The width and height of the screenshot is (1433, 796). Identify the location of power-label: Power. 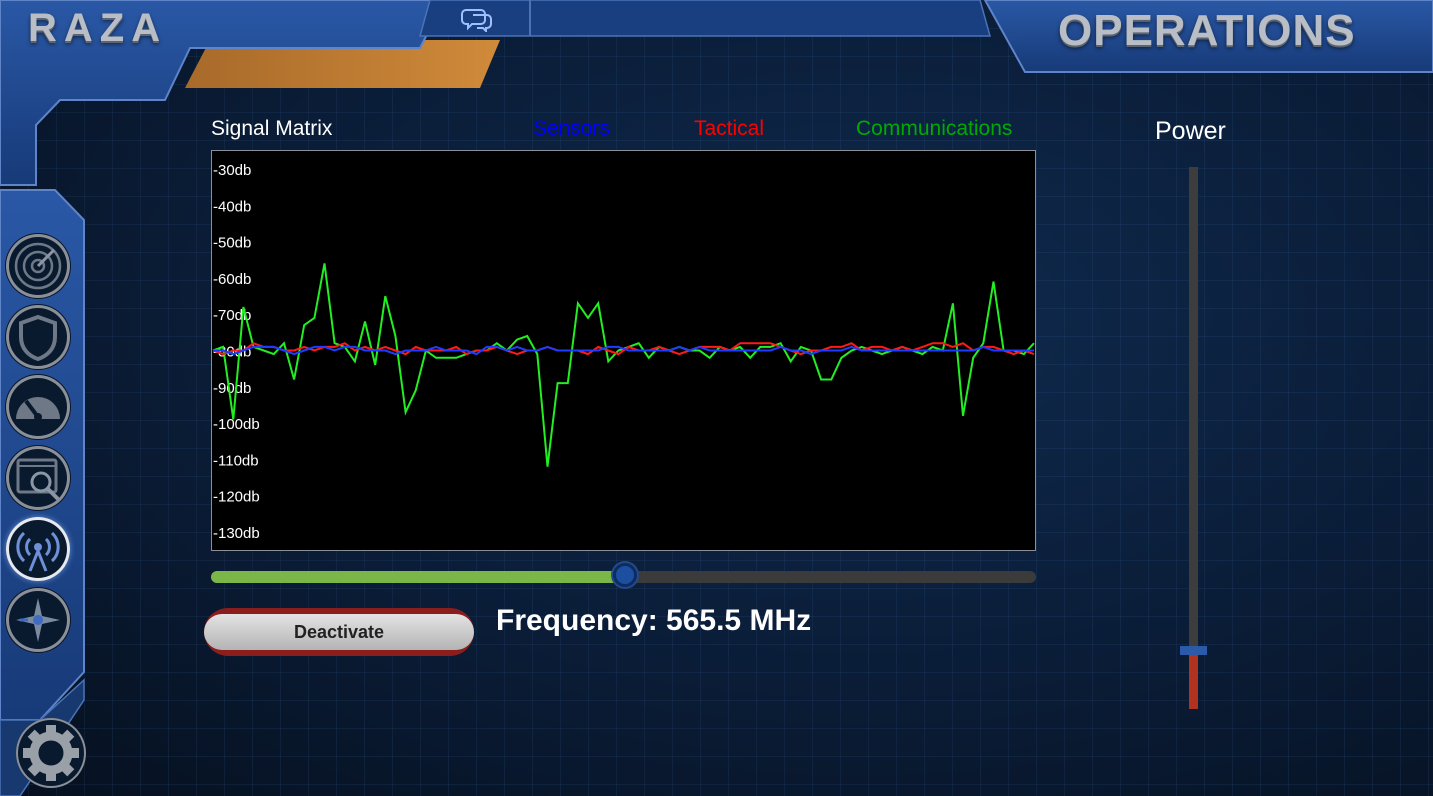
(1190, 131).